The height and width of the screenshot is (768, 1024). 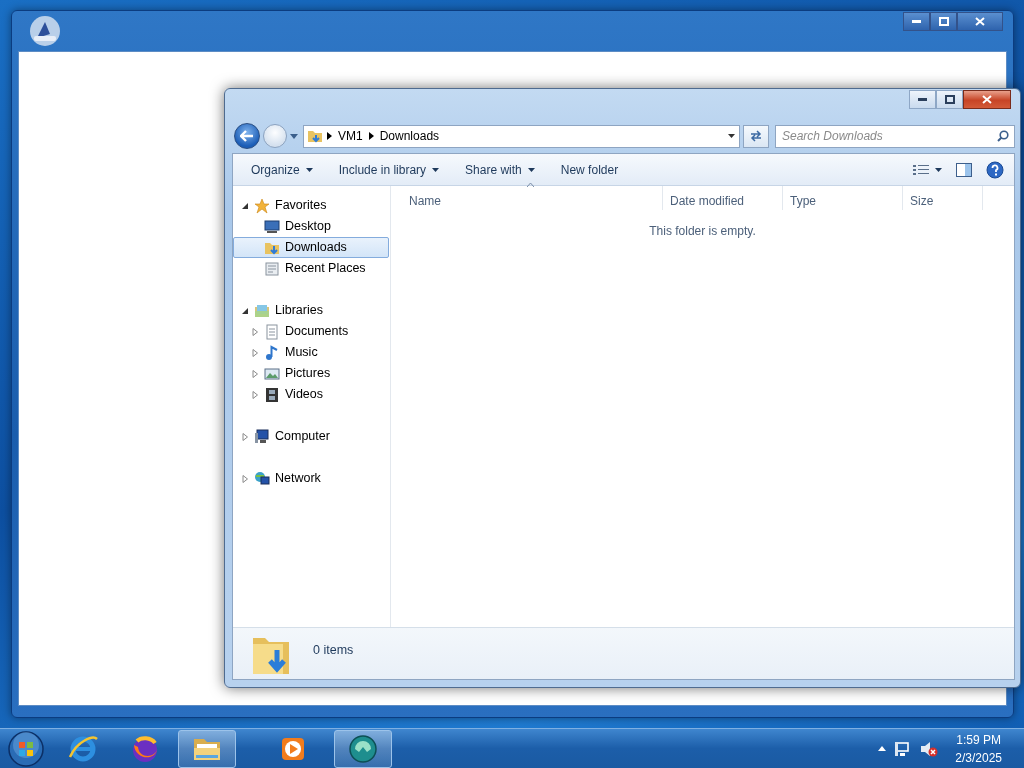 I want to click on tree-item: Favorites, so click(x=311, y=205).